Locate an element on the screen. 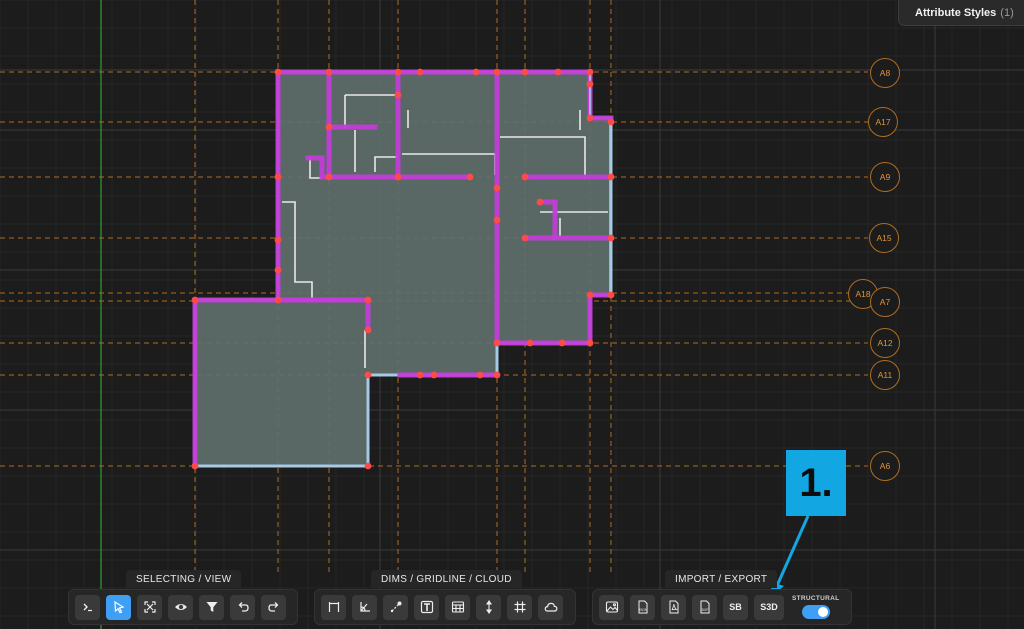 The image size is (1024, 629). redo-button is located at coordinates (273, 607).